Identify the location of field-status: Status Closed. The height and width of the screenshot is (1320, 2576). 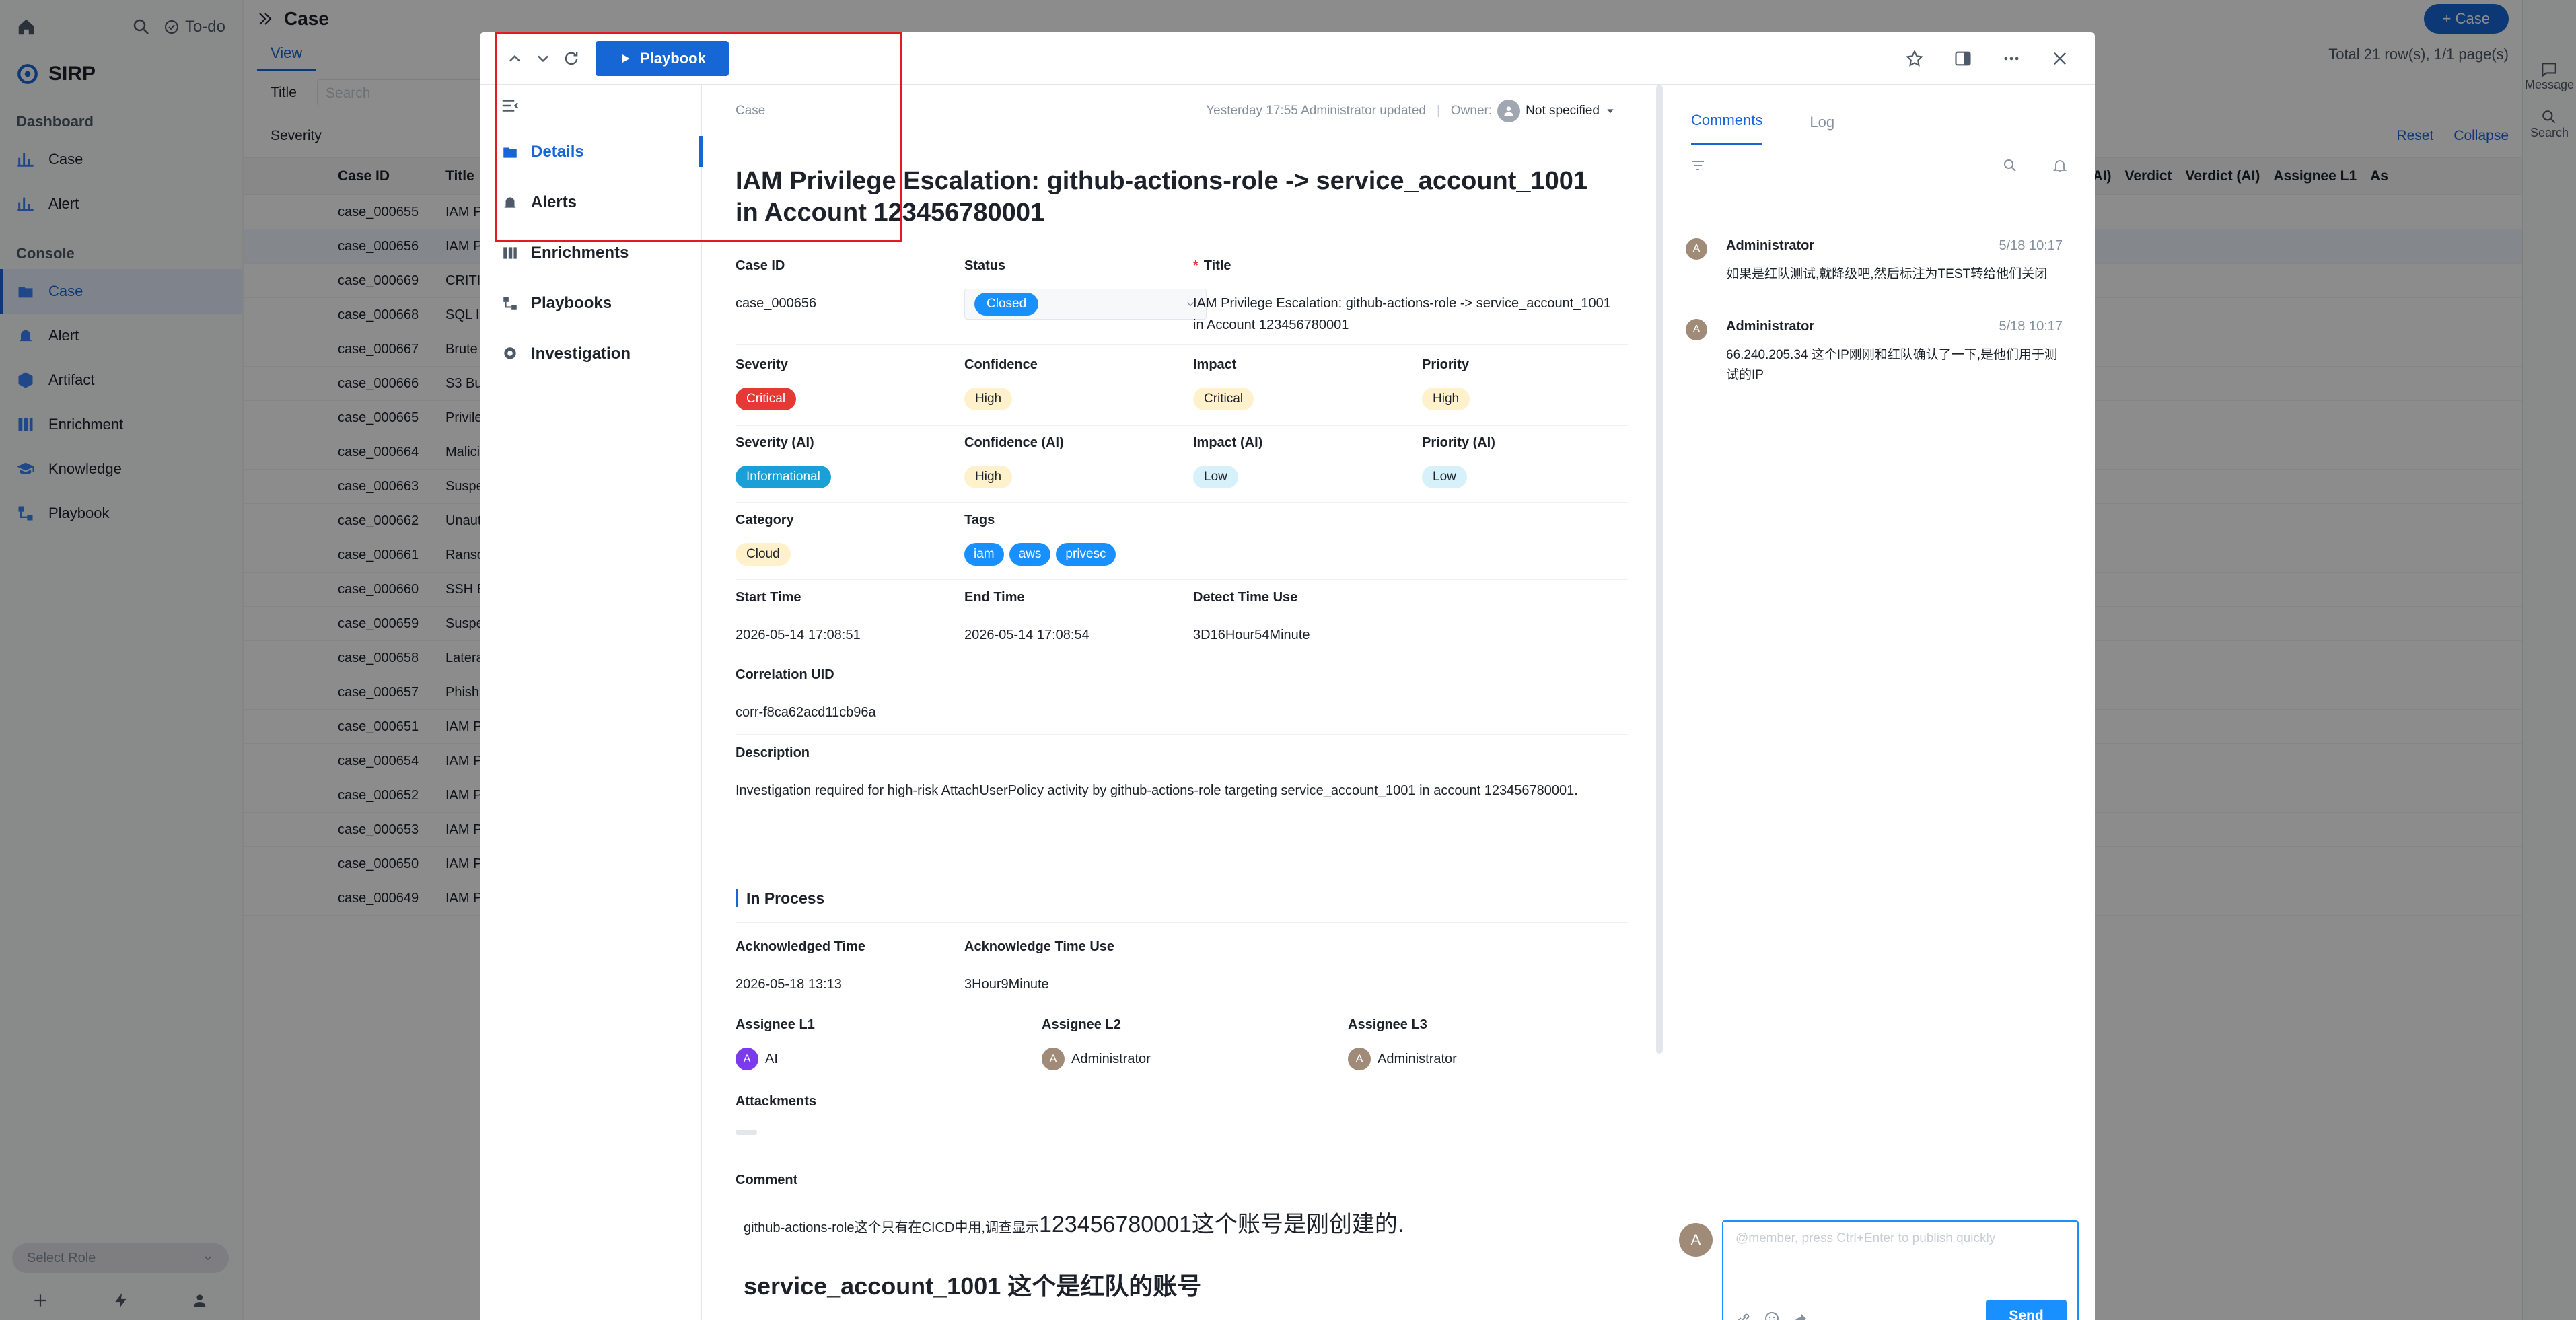
(1085, 289).